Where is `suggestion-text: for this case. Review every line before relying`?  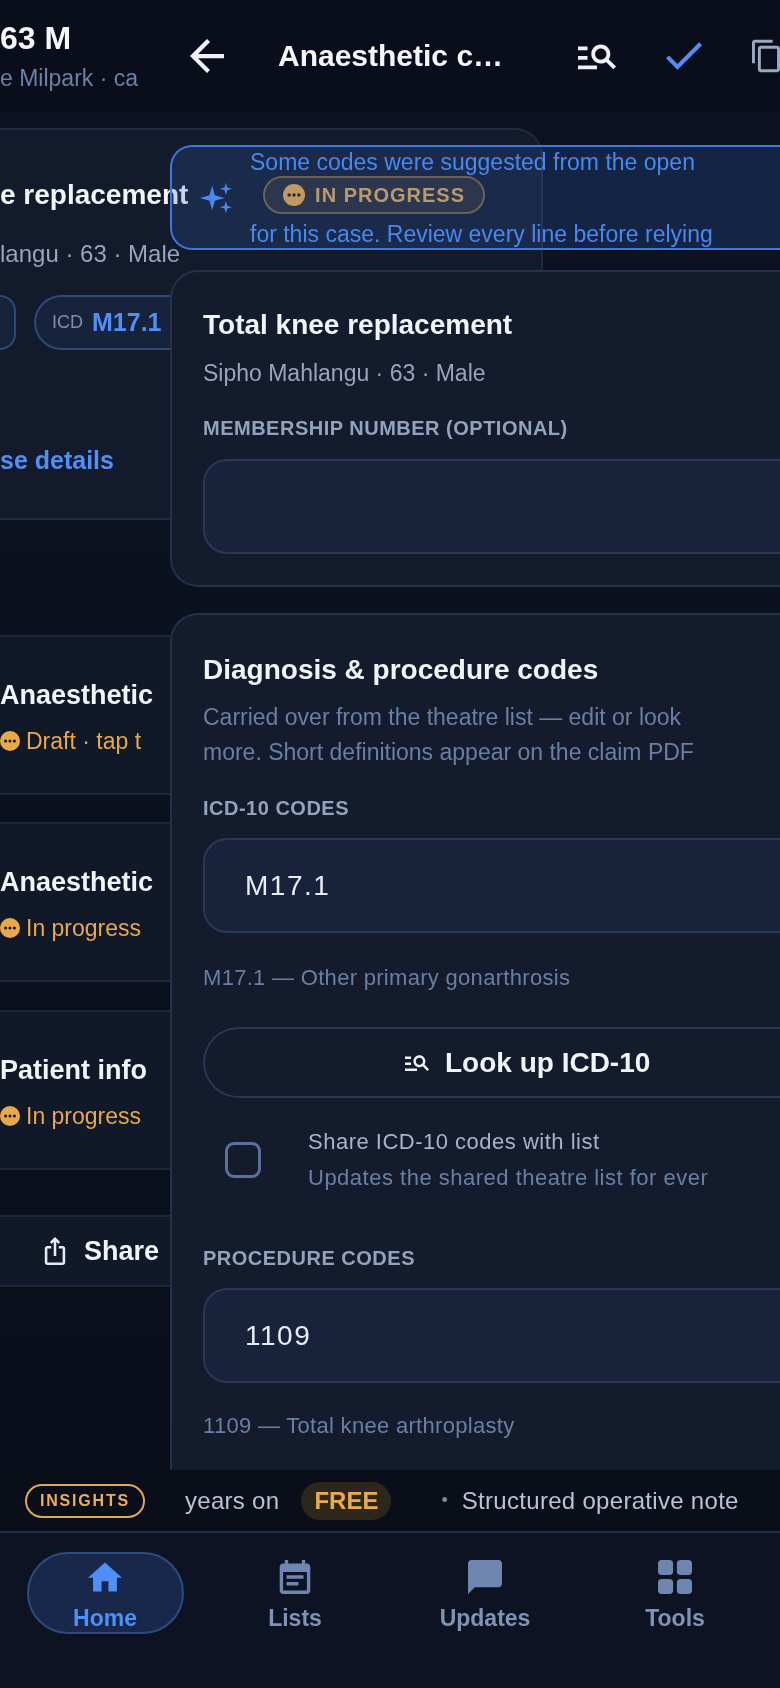
suggestion-text: for this case. Review every line before relying is located at coordinates (481, 233).